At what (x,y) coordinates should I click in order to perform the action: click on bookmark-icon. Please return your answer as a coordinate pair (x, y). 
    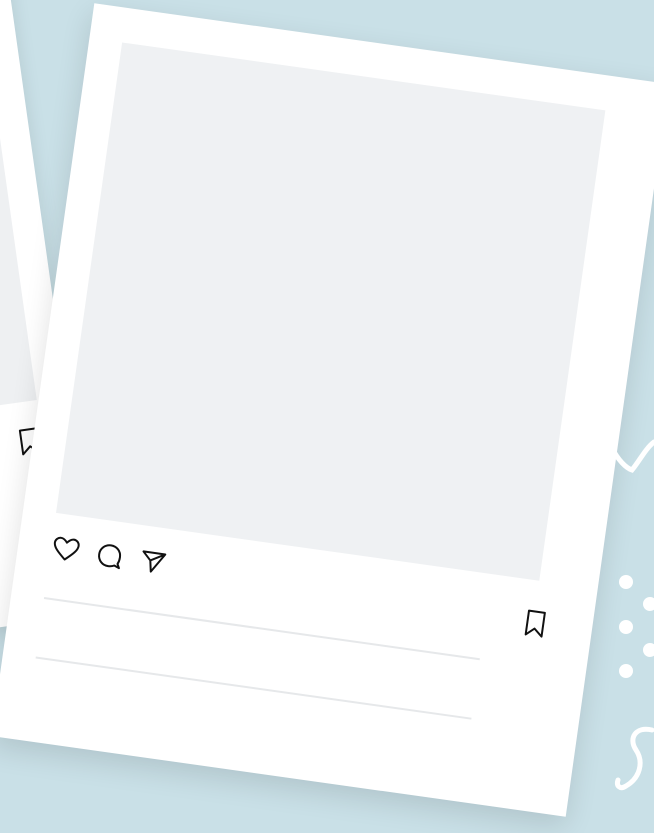
    Looking at the image, I should click on (535, 624).